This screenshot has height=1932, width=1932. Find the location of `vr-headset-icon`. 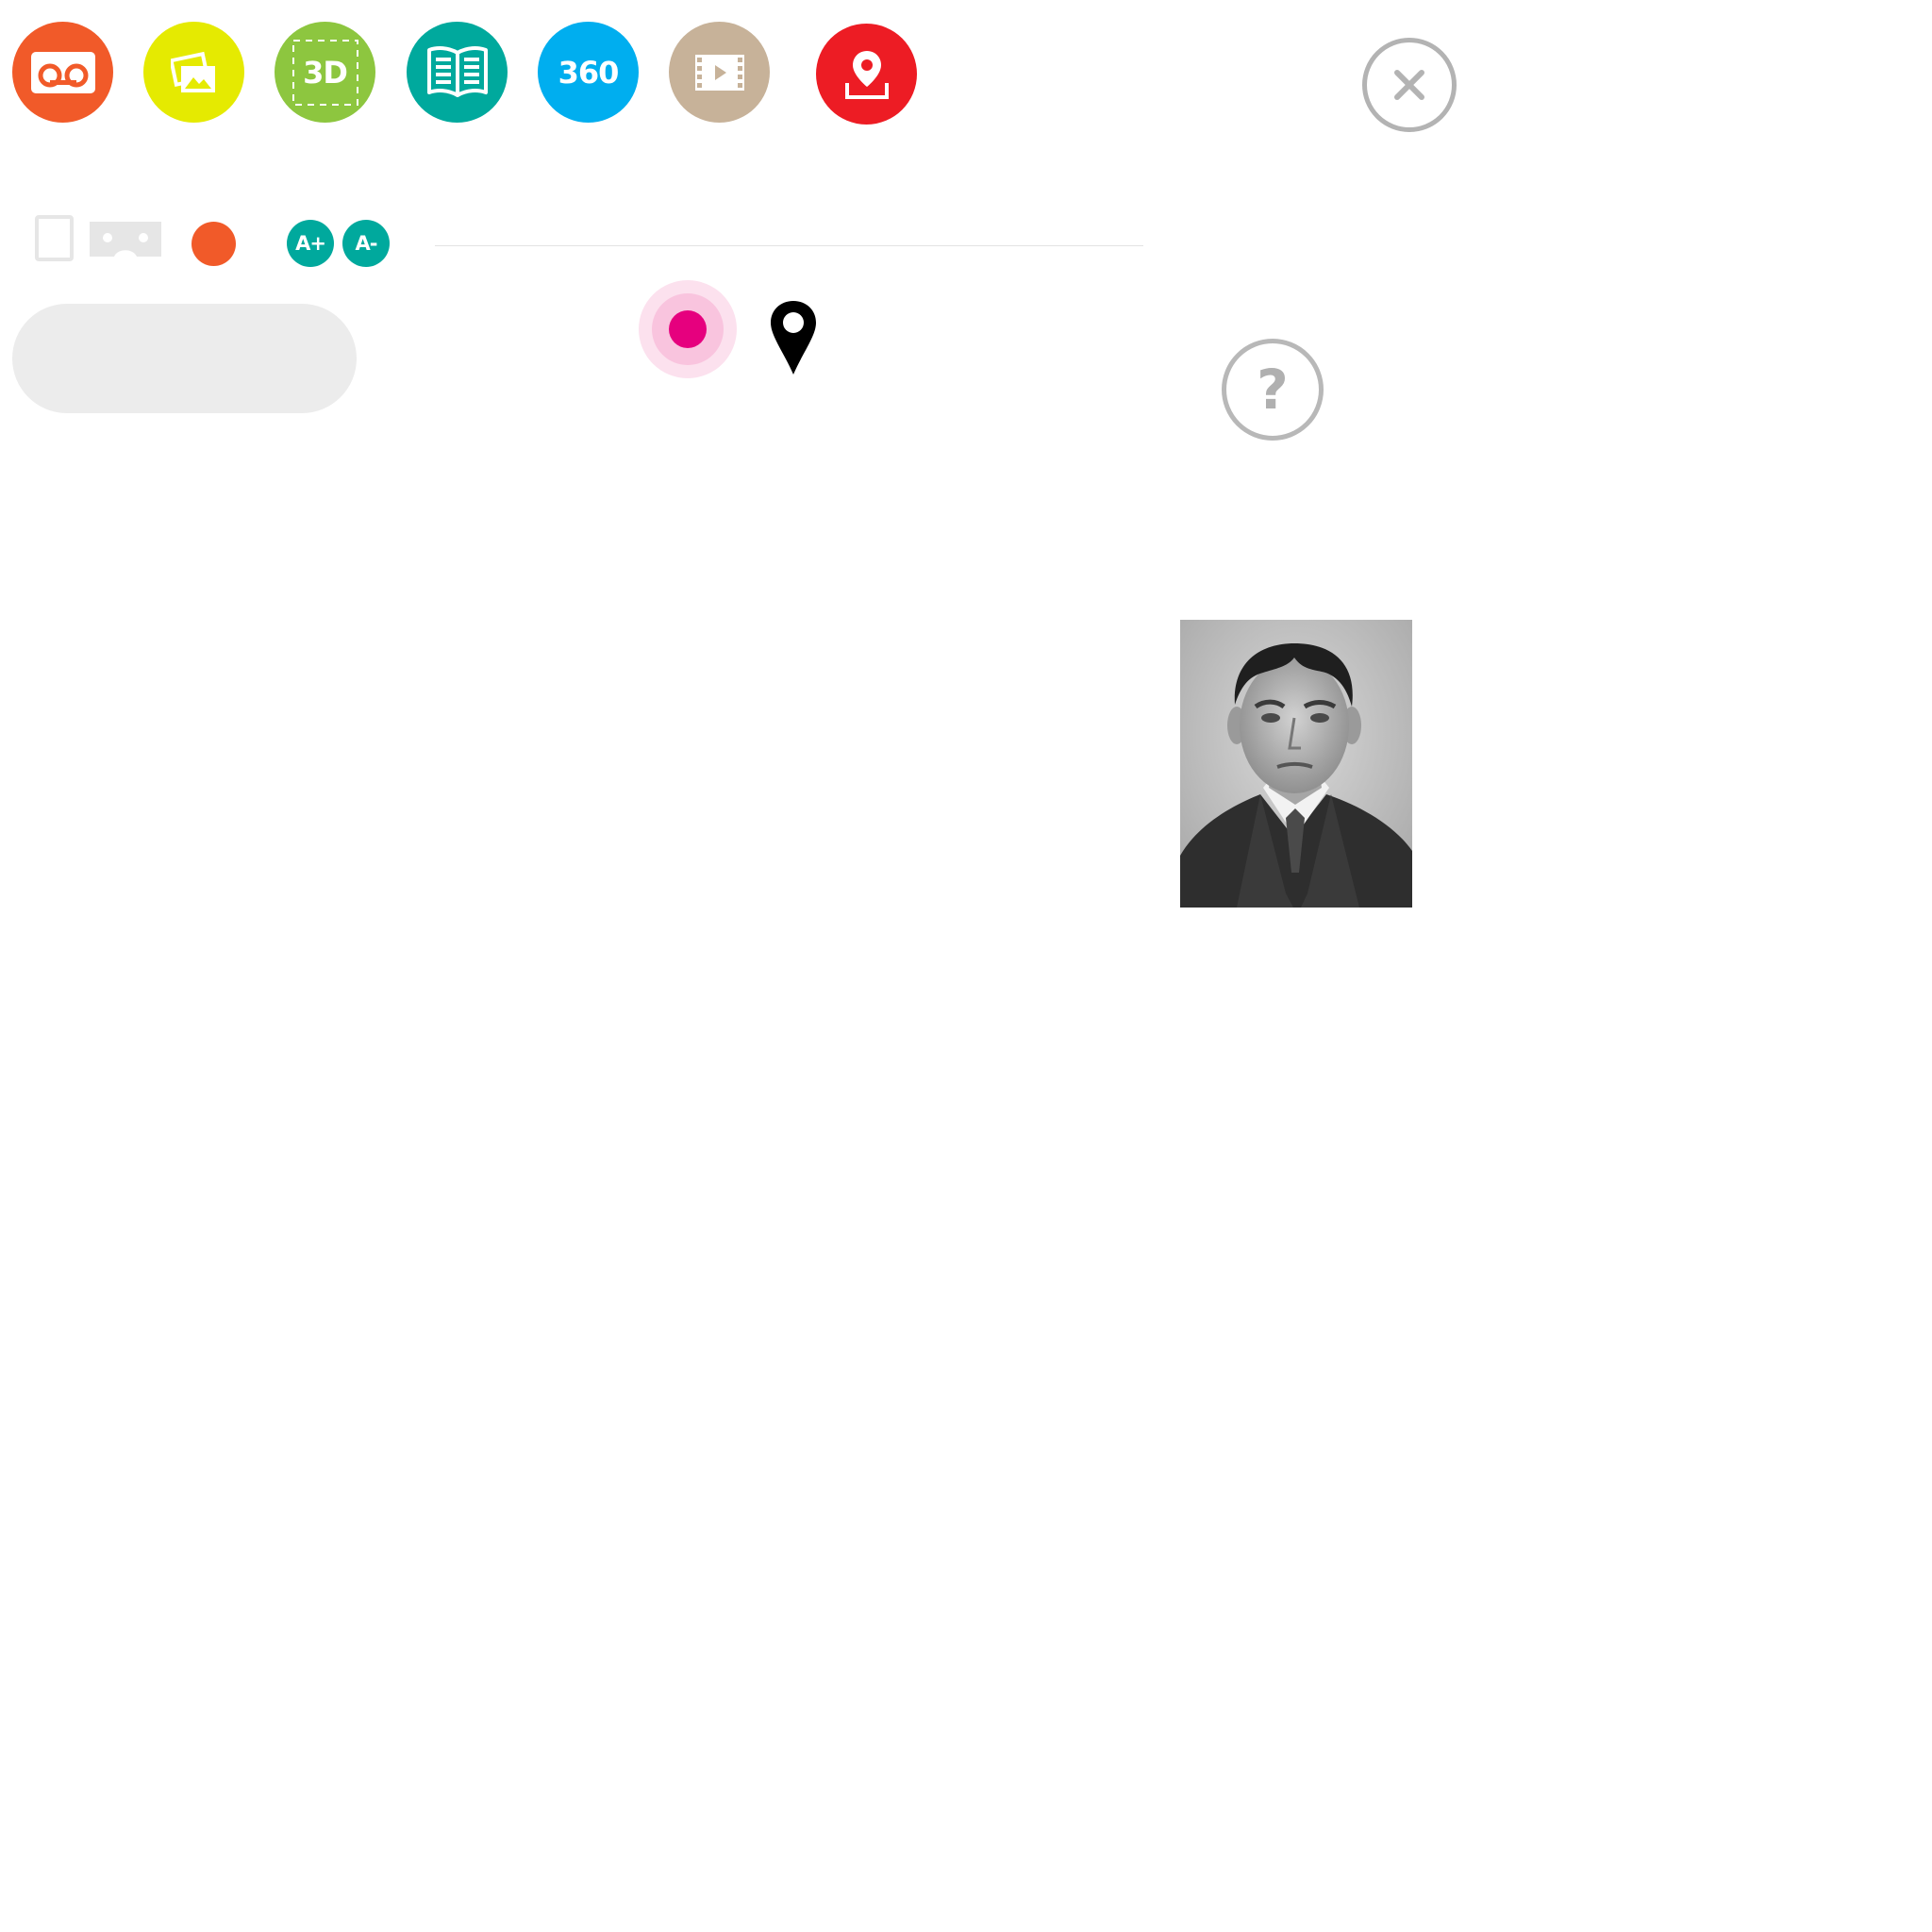

vr-headset-icon is located at coordinates (126, 239).